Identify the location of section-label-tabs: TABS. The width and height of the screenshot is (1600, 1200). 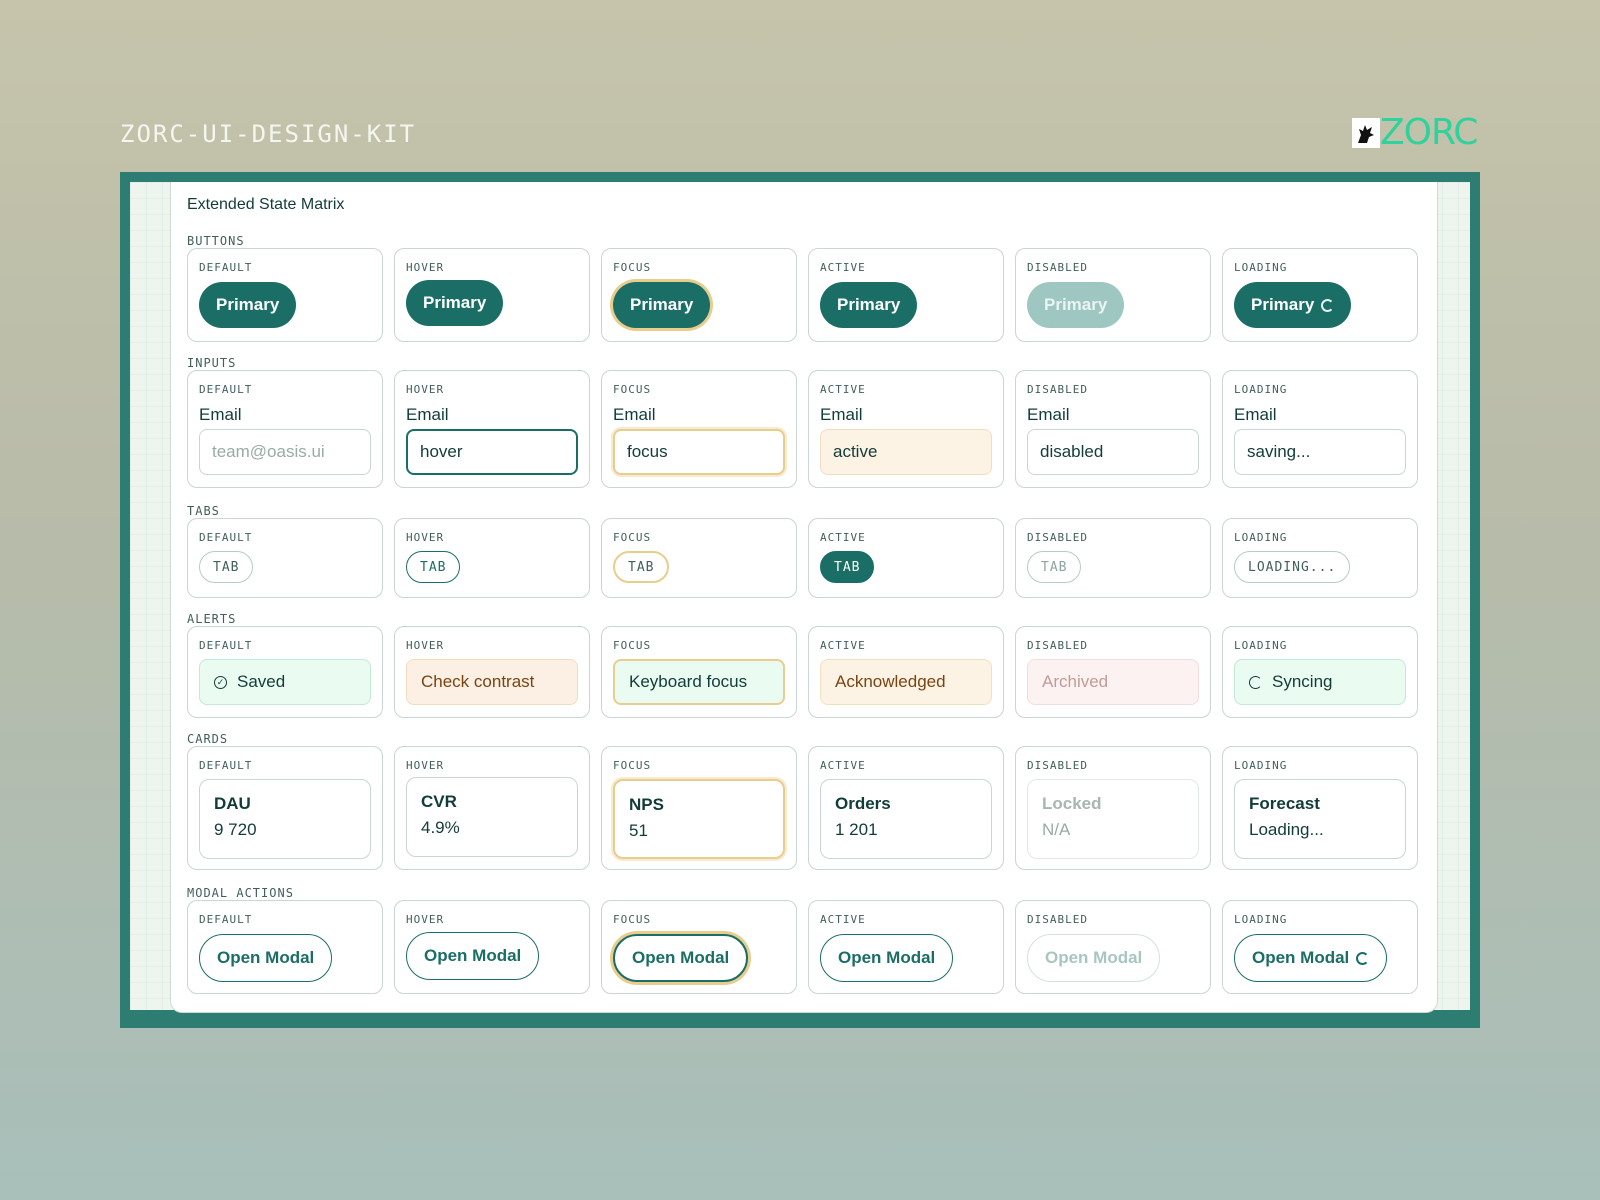
(203, 511).